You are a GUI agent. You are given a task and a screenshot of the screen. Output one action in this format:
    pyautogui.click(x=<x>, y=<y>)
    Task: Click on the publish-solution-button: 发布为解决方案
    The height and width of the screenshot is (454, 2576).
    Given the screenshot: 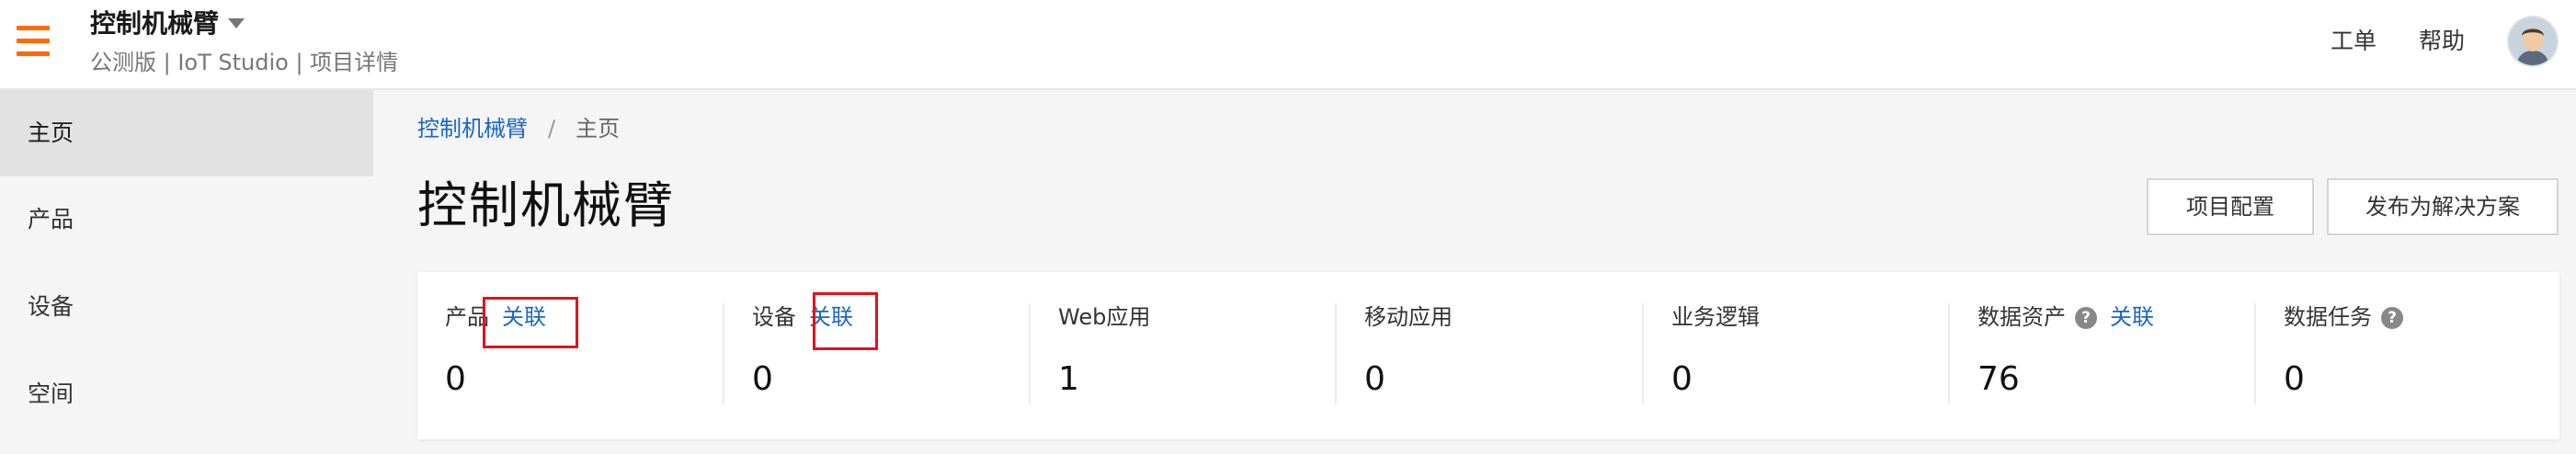 What is the action you would take?
    pyautogui.click(x=2443, y=206)
    